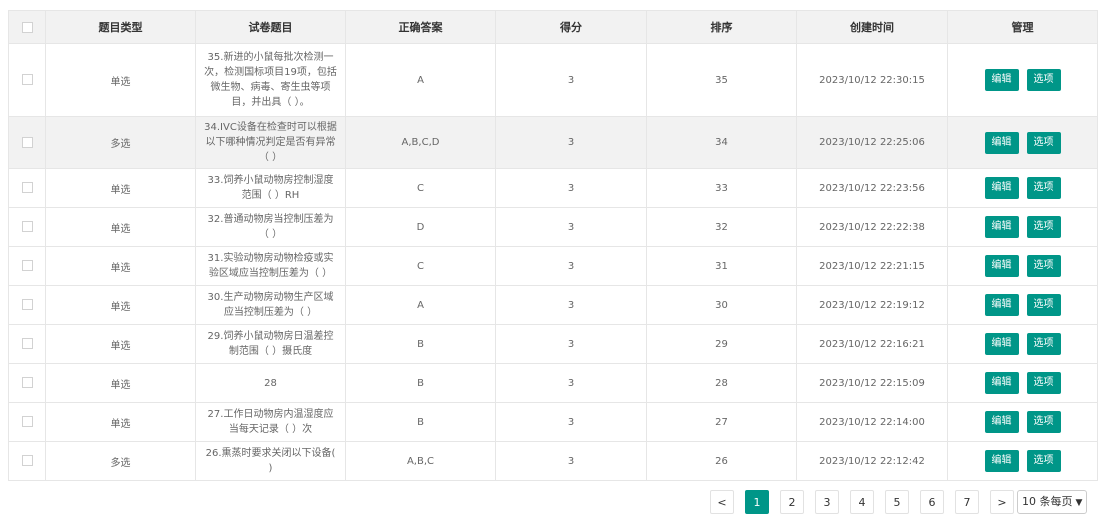  What do you see at coordinates (1079, 503) in the screenshot?
I see `chevron-down-icon: ▼` at bounding box center [1079, 503].